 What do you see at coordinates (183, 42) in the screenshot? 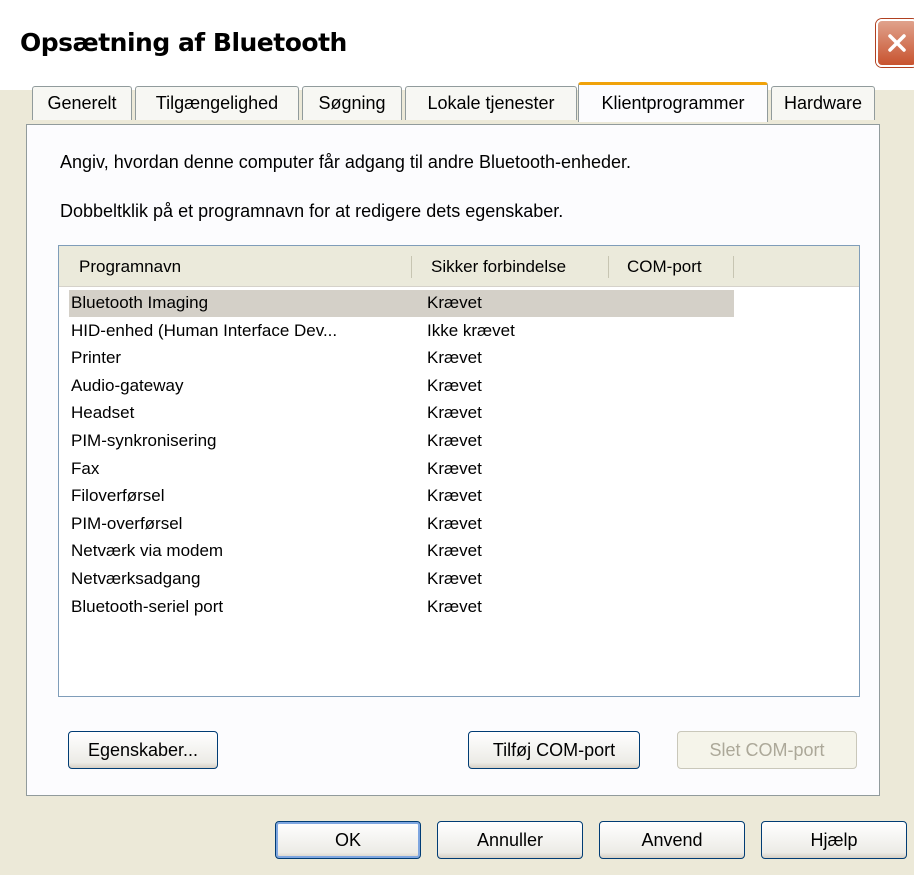
I see `window-title: Opsætning af Bluetooth` at bounding box center [183, 42].